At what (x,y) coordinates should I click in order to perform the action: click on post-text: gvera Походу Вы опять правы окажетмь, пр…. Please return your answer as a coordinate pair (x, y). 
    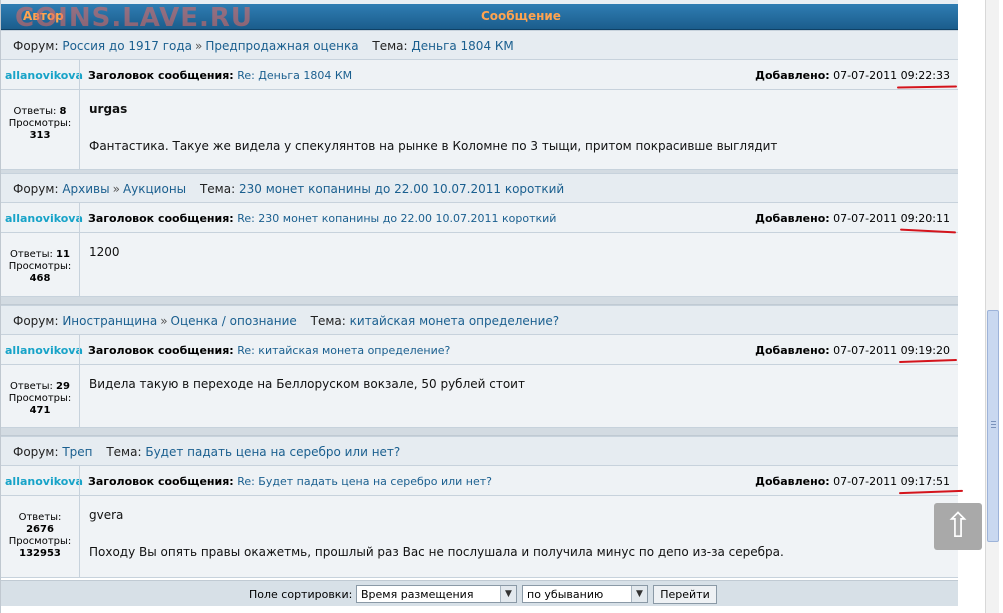
    Looking at the image, I should click on (436, 533).